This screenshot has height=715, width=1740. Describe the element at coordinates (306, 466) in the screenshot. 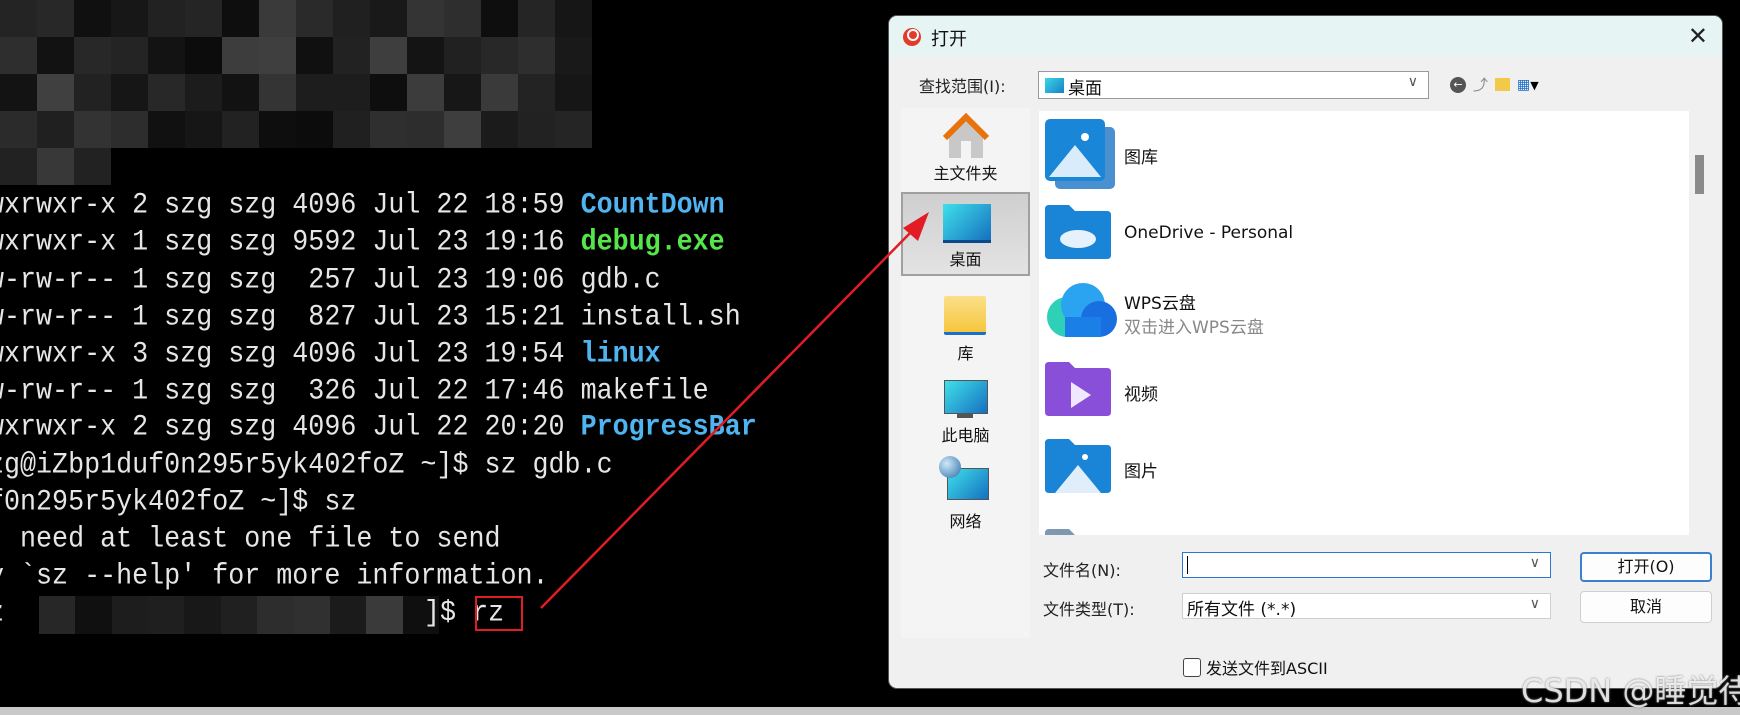

I see `terminal-line: zg@iZbp1duf0n295r5yk402foZ ~]$ sz gdb.c` at that location.